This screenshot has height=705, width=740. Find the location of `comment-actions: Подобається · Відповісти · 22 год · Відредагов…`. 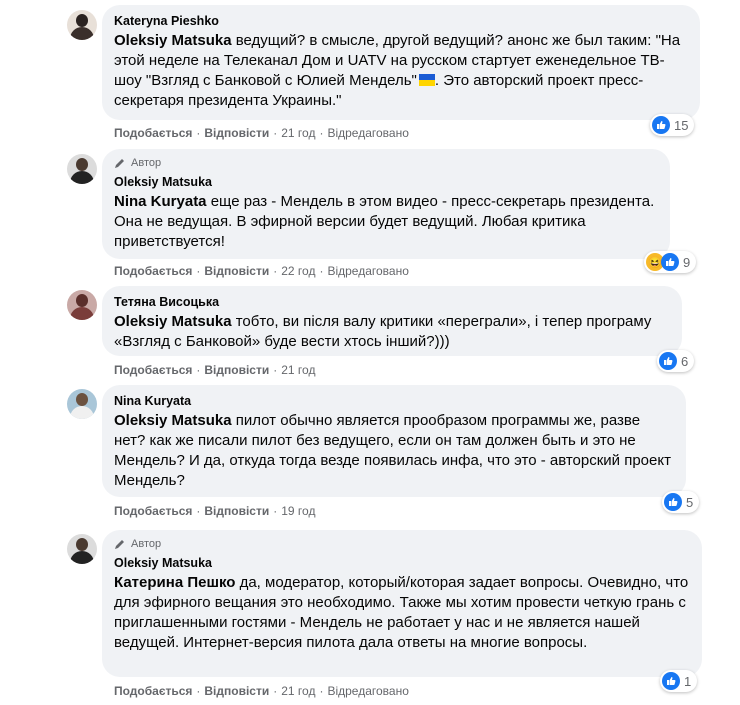

comment-actions: Подобається · Відповісти · 22 год · Відредагов… is located at coordinates (261, 271).